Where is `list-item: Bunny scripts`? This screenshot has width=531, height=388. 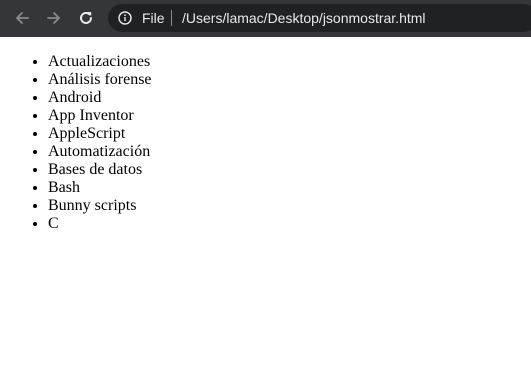 list-item: Bunny scripts is located at coordinates (100, 206).